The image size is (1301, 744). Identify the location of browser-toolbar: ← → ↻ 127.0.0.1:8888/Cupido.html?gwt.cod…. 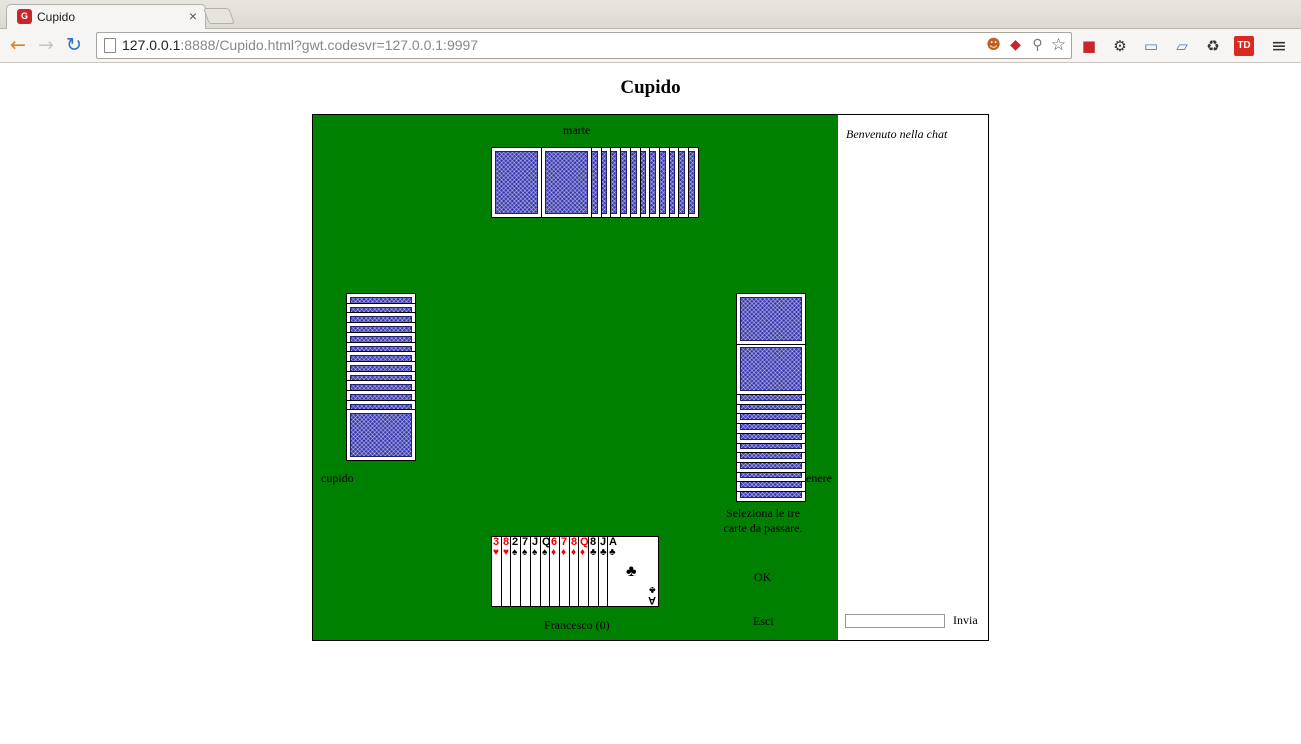
(650, 46).